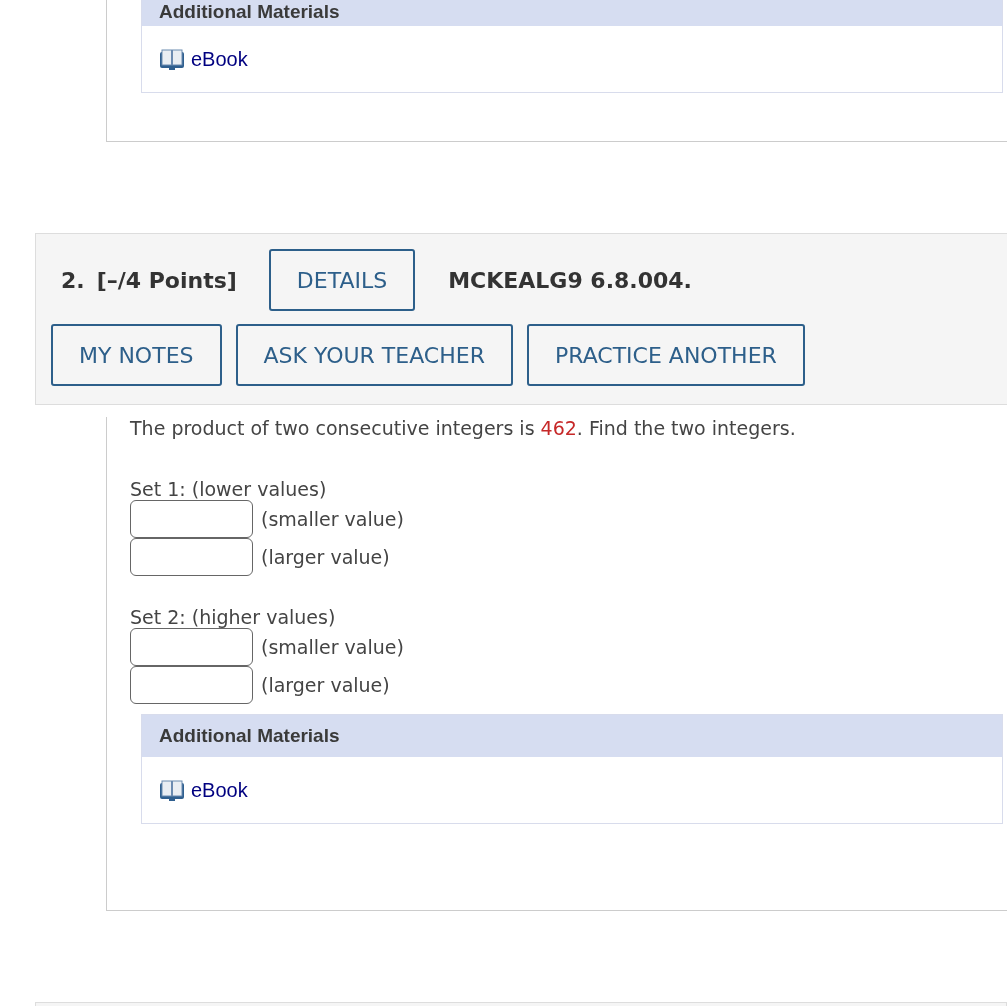 This screenshot has height=1006, width=1007. I want to click on action-button: MY NOTES, so click(136, 355).